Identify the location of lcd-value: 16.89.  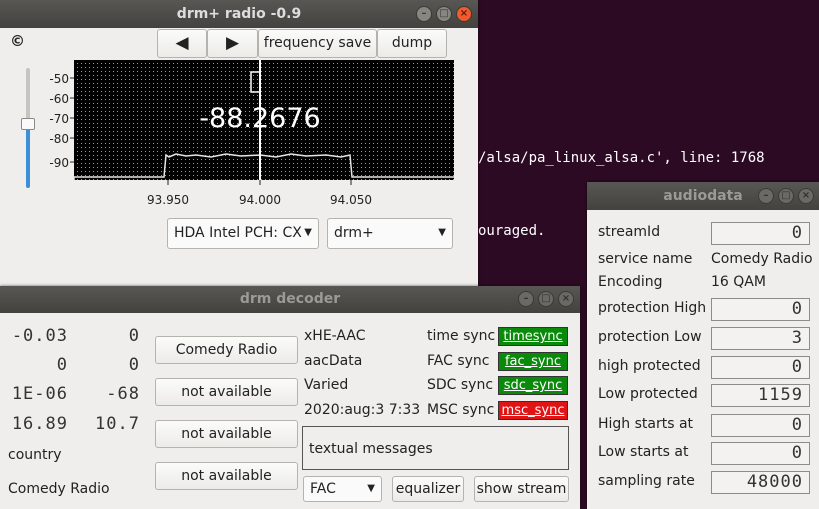
(39, 424).